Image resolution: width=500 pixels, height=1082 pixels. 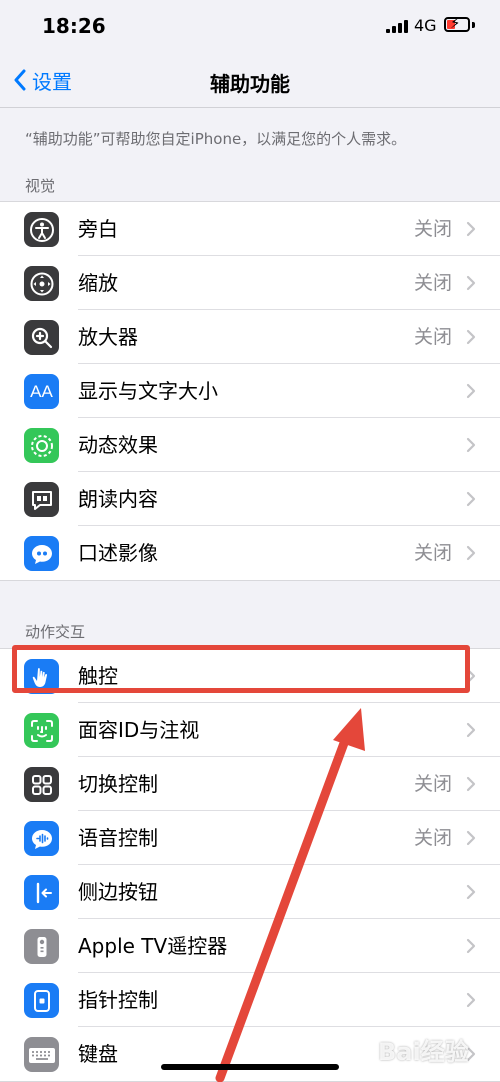 I want to click on network-type: 4G, so click(x=425, y=25).